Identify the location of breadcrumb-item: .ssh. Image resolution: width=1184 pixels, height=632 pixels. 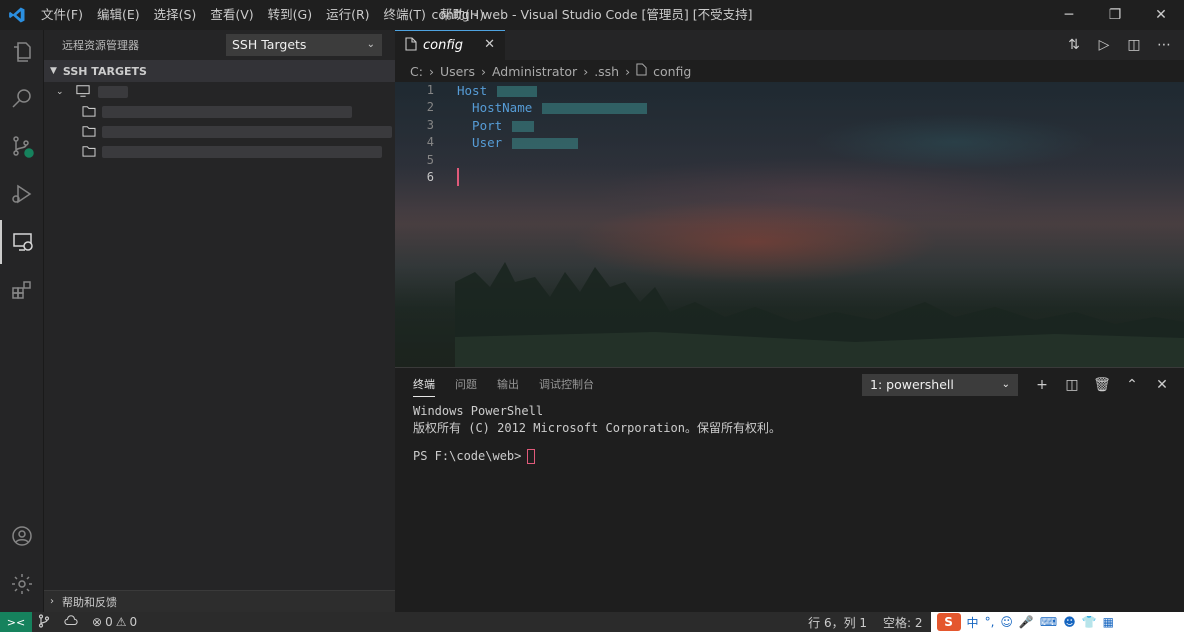
(606, 71).